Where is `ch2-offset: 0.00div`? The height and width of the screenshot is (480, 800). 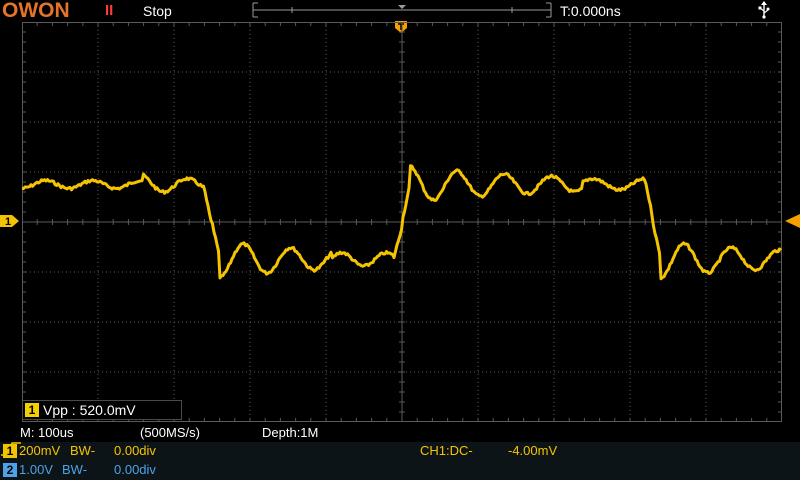 ch2-offset: 0.00div is located at coordinates (135, 469).